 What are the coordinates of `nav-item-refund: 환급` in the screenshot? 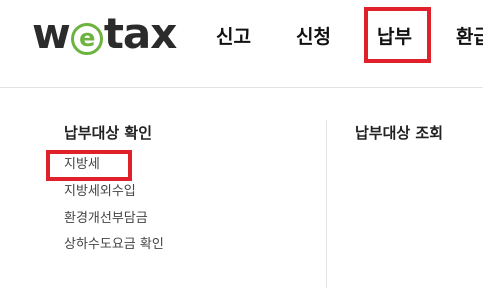 It's located at (469, 37).